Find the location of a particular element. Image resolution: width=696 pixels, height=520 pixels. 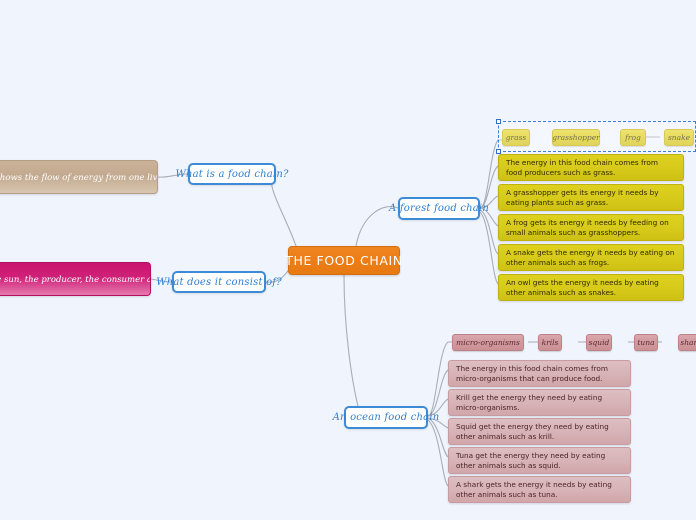

tag-label: micro-organisms is located at coordinates (488, 342).